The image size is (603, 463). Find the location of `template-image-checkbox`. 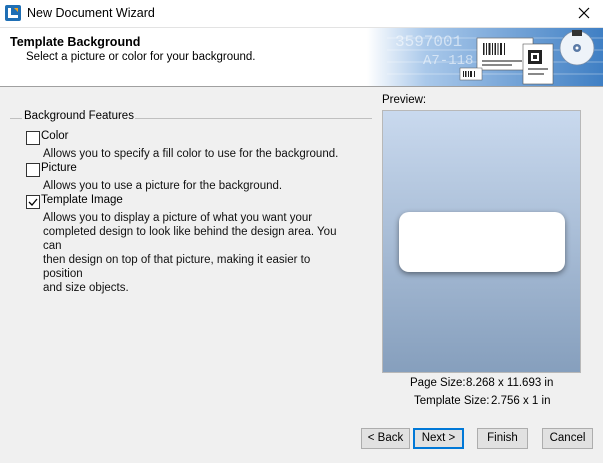

template-image-checkbox is located at coordinates (33, 202).